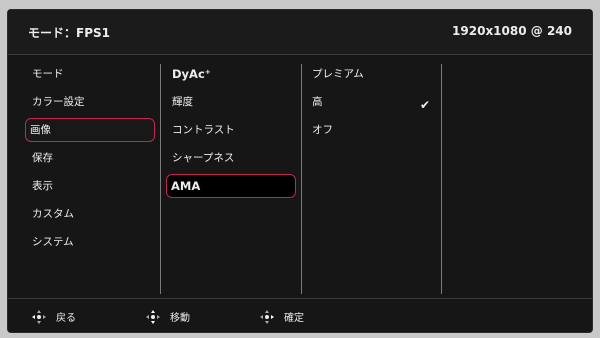 This screenshot has height=338, width=600. What do you see at coordinates (374, 74) in the screenshot?
I see `option-premium: プレミアム` at bounding box center [374, 74].